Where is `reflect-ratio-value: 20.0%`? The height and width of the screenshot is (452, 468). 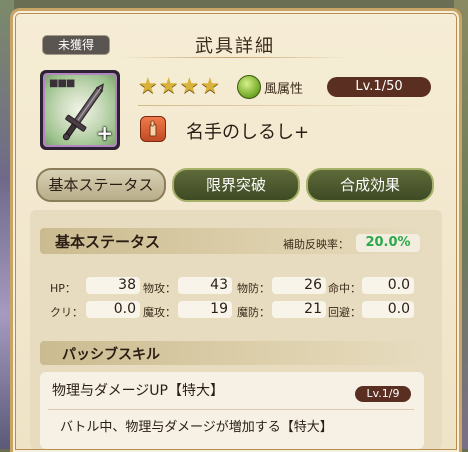
reflect-ratio-value: 20.0% is located at coordinates (388, 243).